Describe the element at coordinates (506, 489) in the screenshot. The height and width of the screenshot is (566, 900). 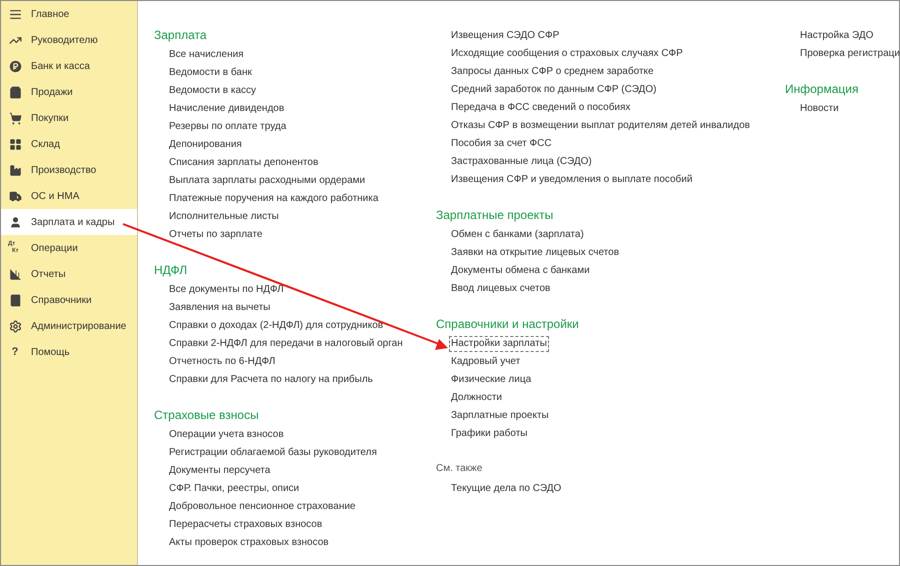
I see `menu-link: Текущие дела по СЭДО` at that location.